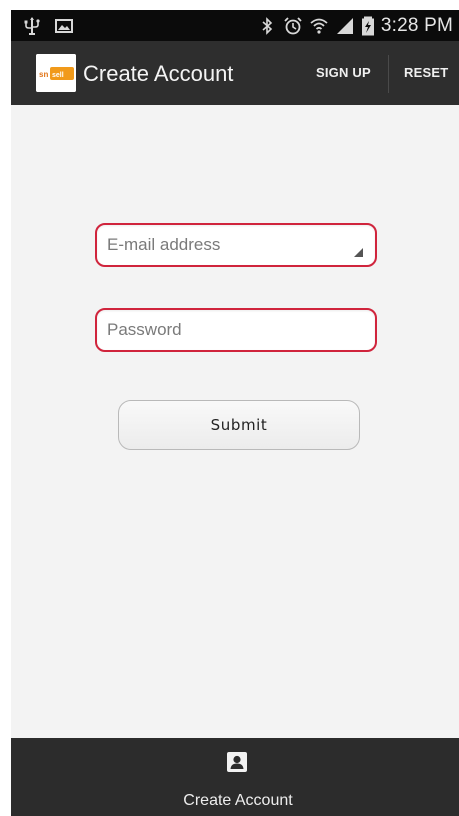  I want to click on app-logo: sn sell, so click(56, 73).